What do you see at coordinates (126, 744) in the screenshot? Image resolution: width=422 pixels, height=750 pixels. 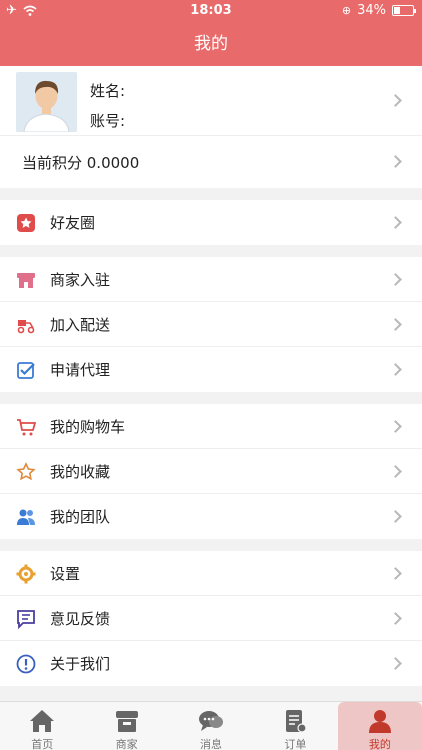 I see `tab-label: 商家` at bounding box center [126, 744].